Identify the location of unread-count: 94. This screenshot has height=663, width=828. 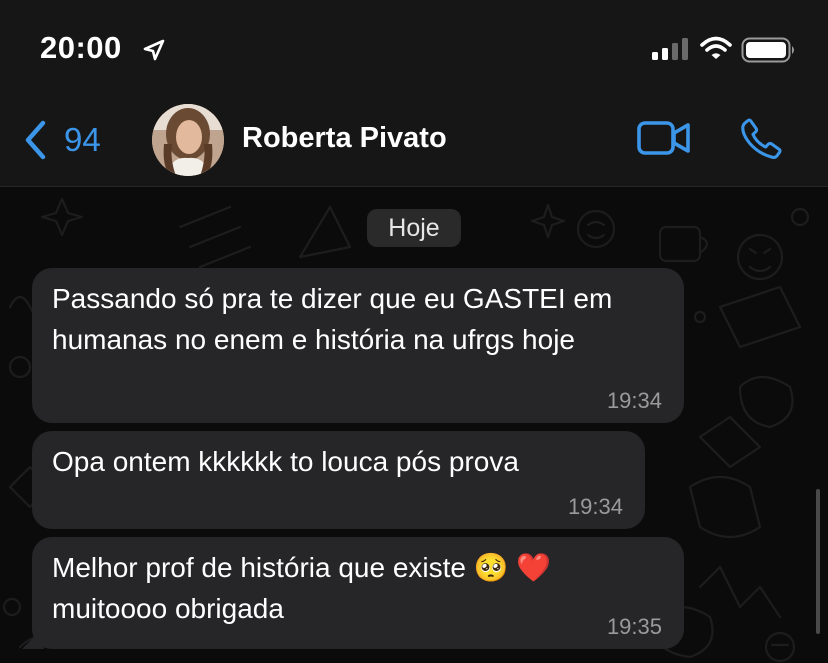
(82, 139).